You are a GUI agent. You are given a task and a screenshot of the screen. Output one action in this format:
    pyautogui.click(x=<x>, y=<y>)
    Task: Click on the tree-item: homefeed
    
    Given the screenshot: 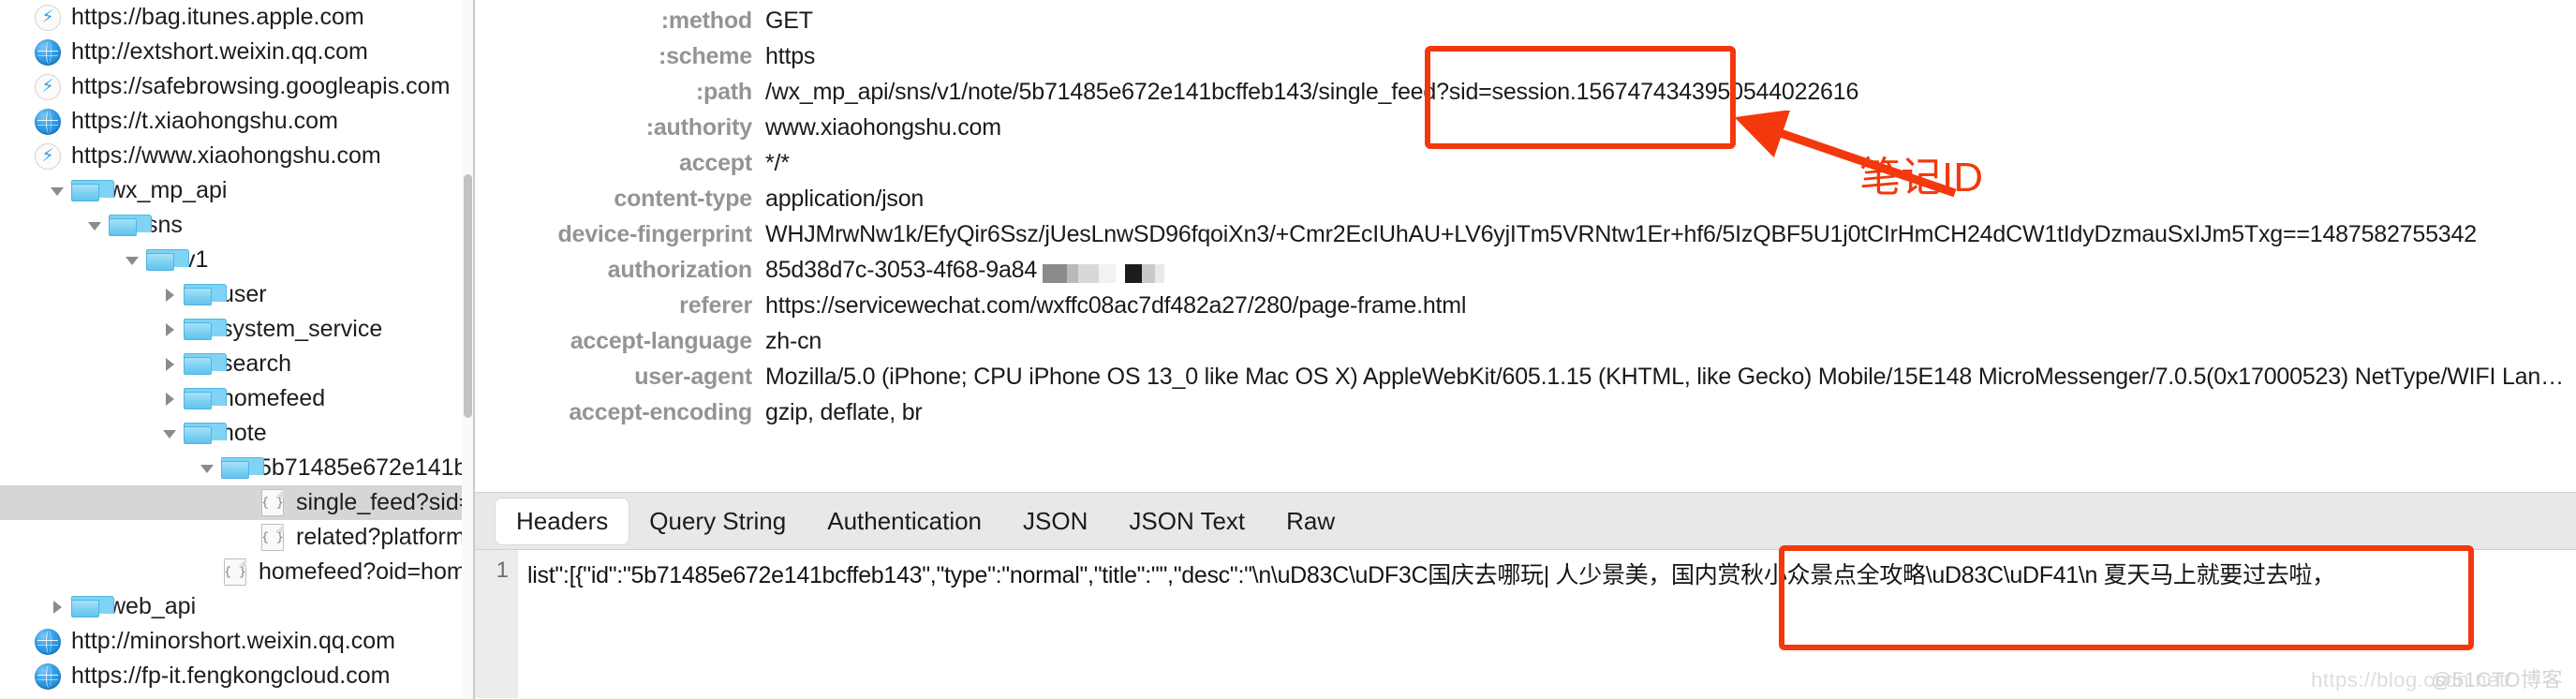 What is the action you would take?
    pyautogui.click(x=236, y=398)
    